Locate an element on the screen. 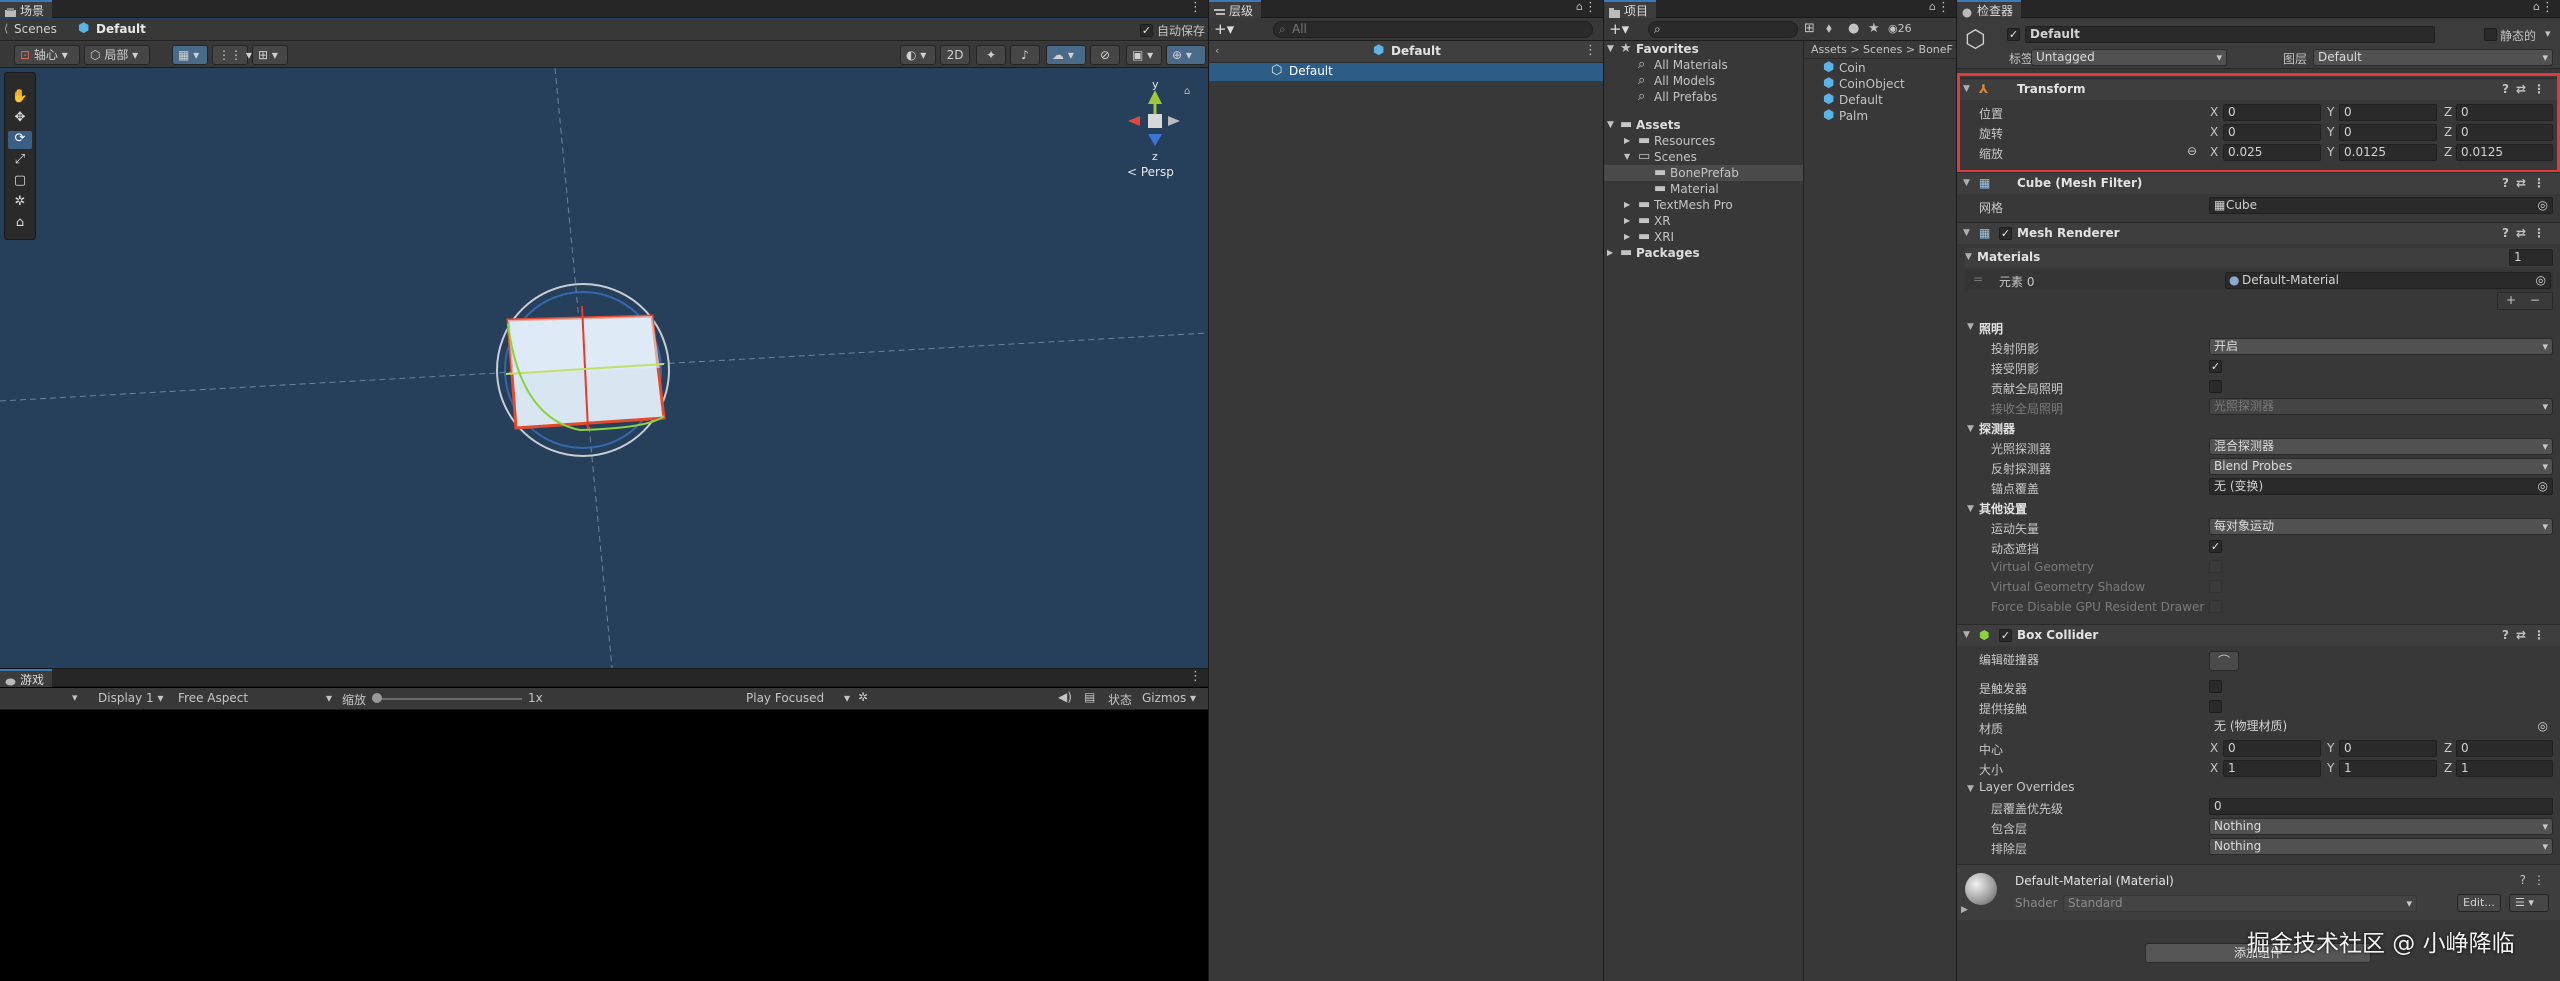  cast-shadows-dropdown: 开启 is located at coordinates (2381, 346).